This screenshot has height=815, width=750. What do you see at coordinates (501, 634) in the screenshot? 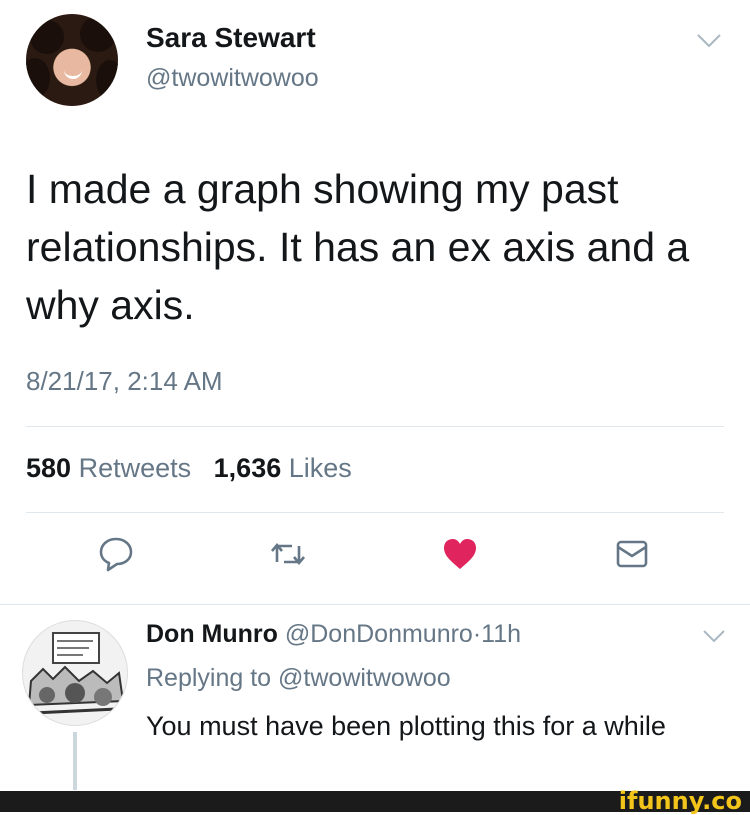
I see `reply-age: 11h` at bounding box center [501, 634].